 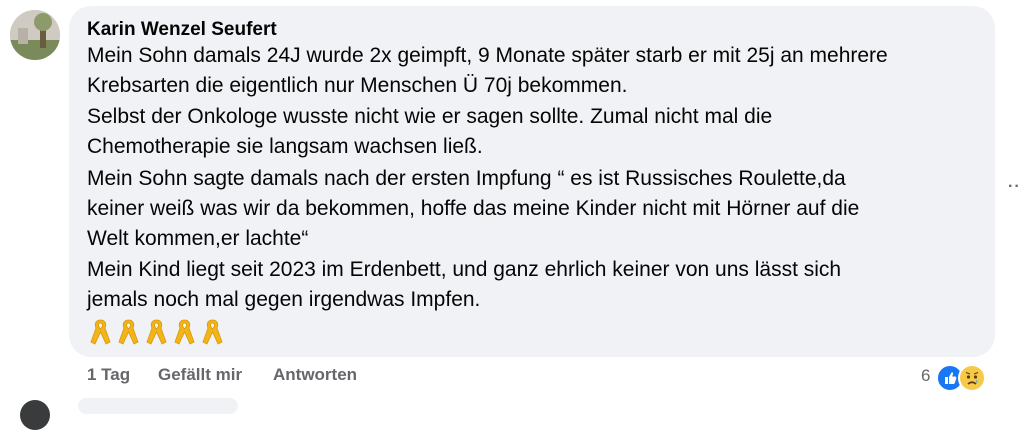 I want to click on timestamp-link: 1 Tag, so click(x=108, y=375).